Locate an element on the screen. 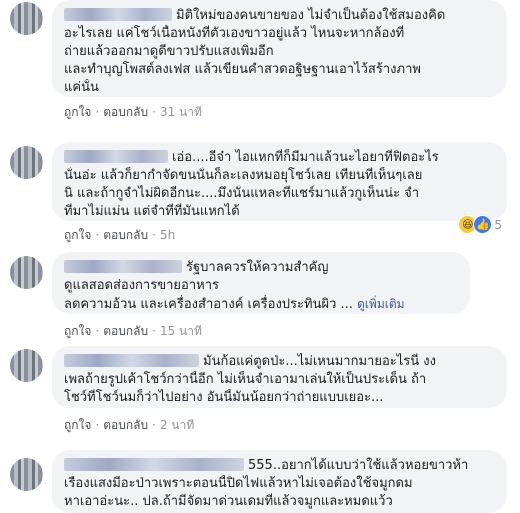 The width and height of the screenshot is (520, 513). see-more-link: ดูเพิ่มเติม is located at coordinates (381, 304).